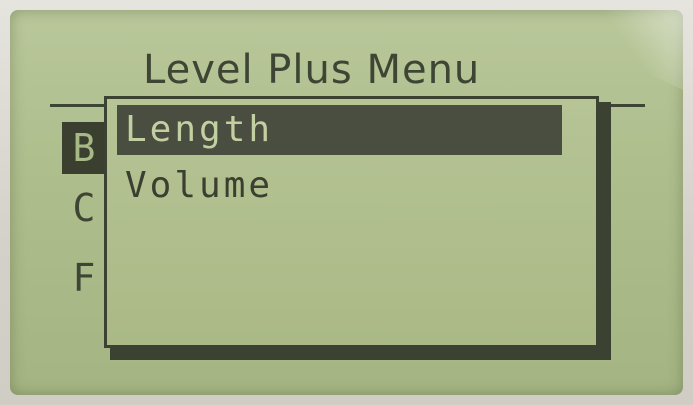 This screenshot has height=405, width=693. Describe the element at coordinates (84, 148) in the screenshot. I see `background-menu-item-b: B` at that location.